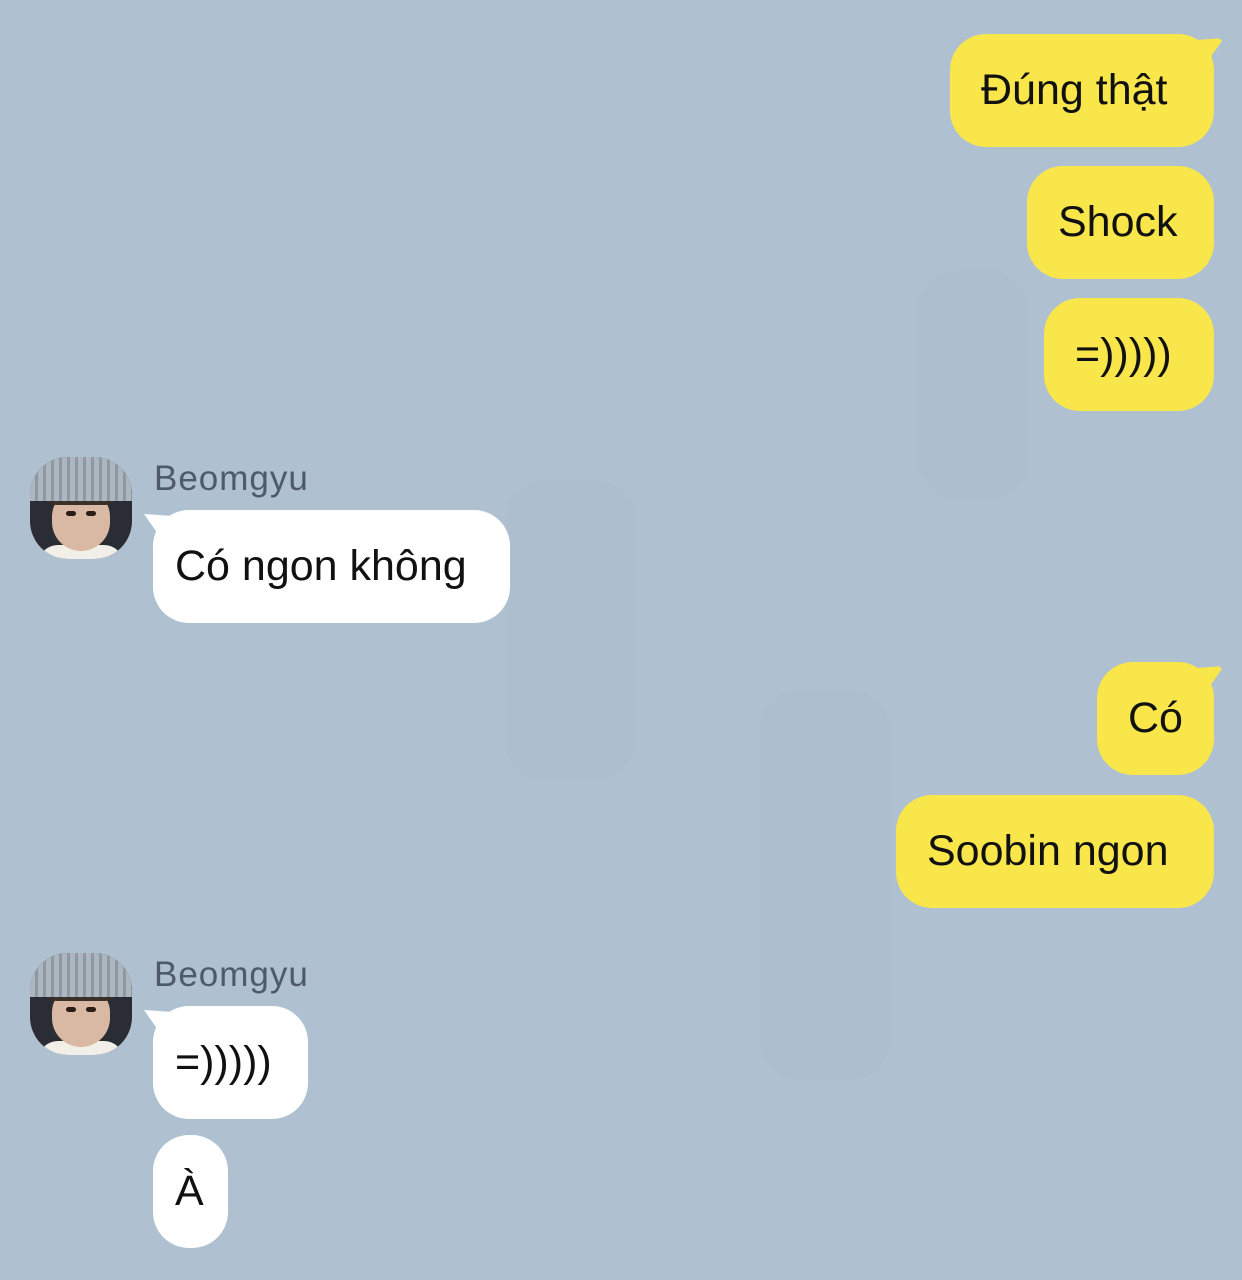 Image resolution: width=1242 pixels, height=1280 pixels. I want to click on incoming-message: =))))), so click(230, 1062).